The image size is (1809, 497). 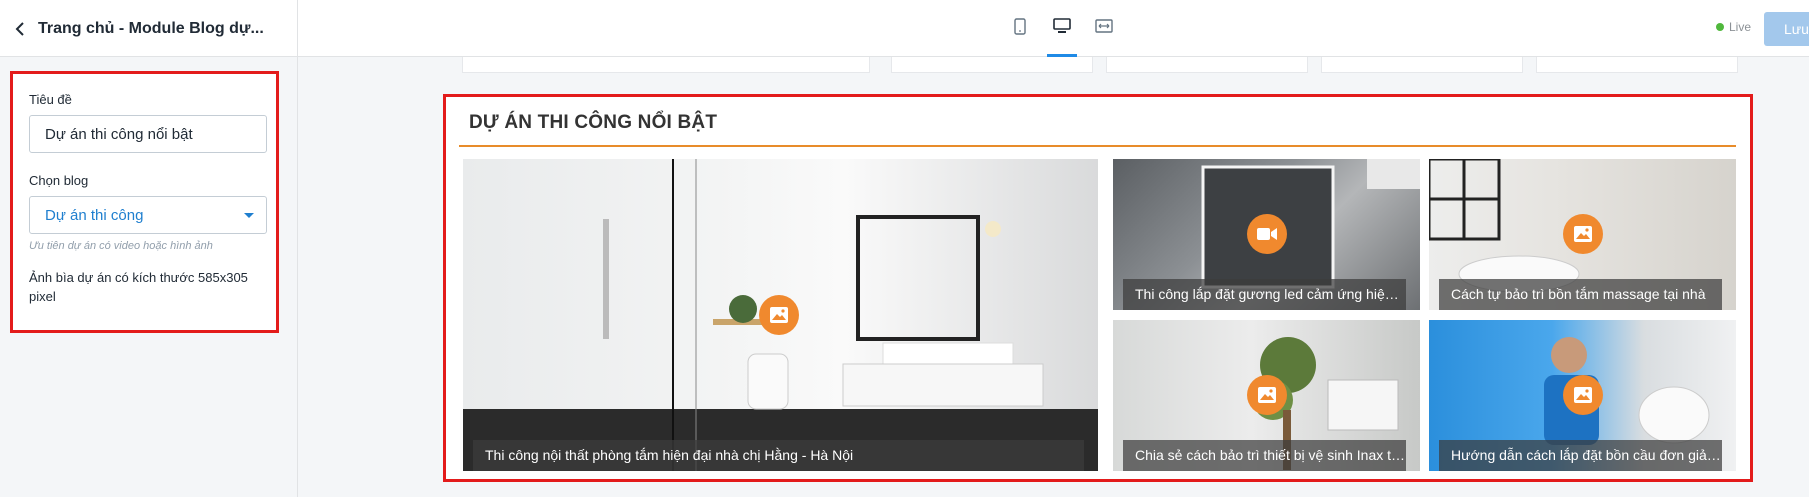 I want to click on fullwidth-icon, so click(x=1104, y=28).